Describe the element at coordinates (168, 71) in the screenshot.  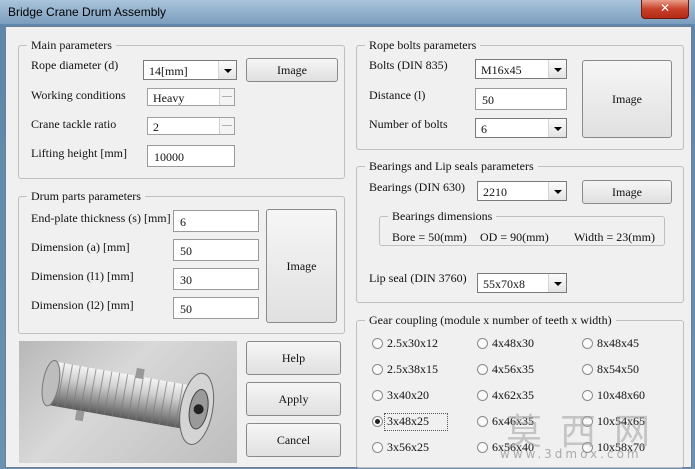
I see `rope-diameter-value: 14[mm]` at that location.